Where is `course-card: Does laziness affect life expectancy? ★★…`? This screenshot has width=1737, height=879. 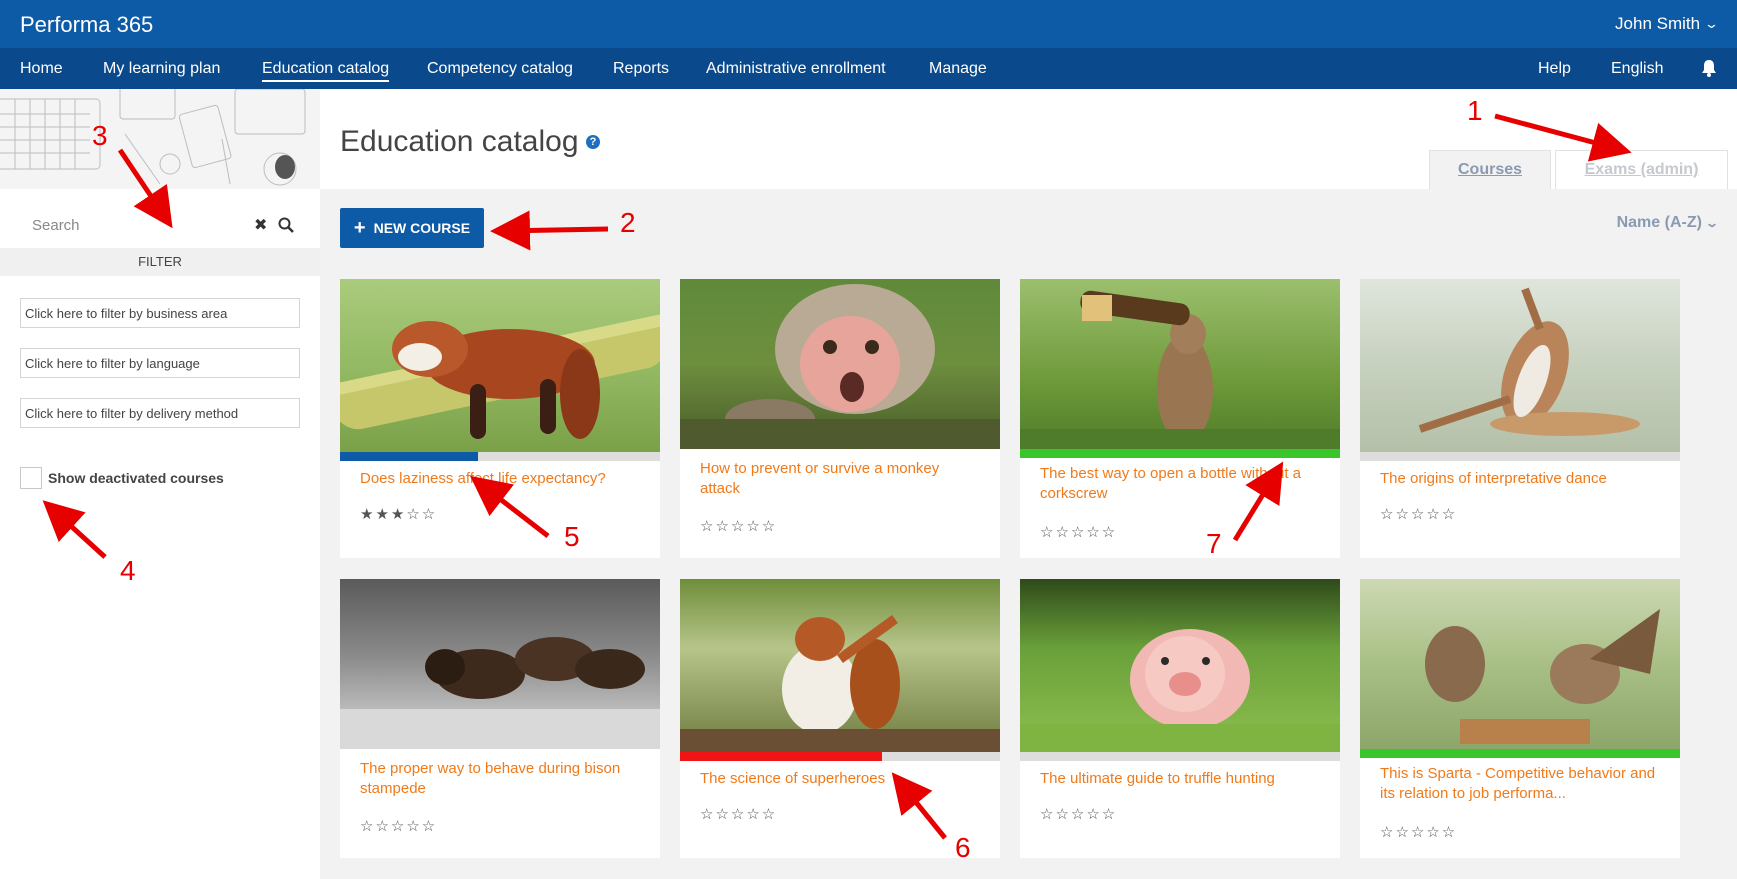 course-card: Does laziness affect life expectancy? ★★… is located at coordinates (500, 418).